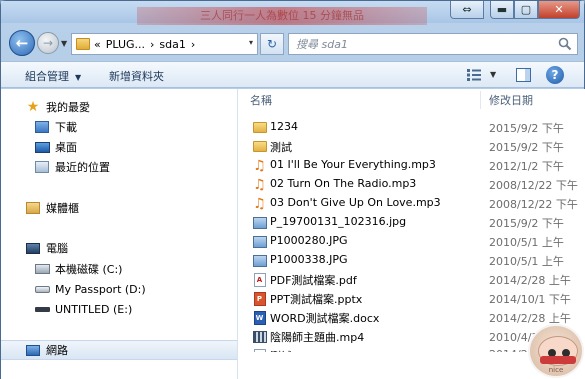 The height and width of the screenshot is (379, 585). I want to click on forward-button: →, so click(48, 43).